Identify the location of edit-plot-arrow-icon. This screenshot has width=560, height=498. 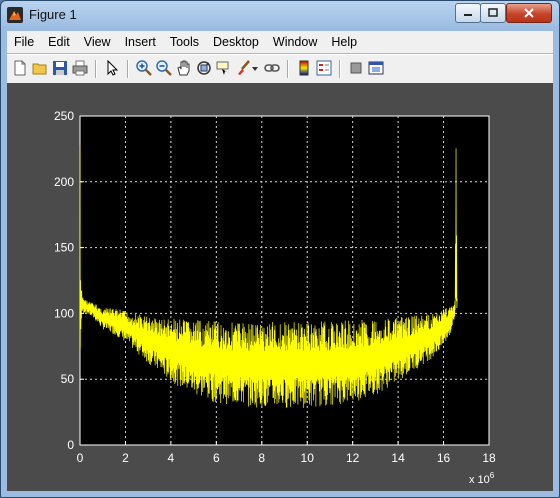
(112, 68).